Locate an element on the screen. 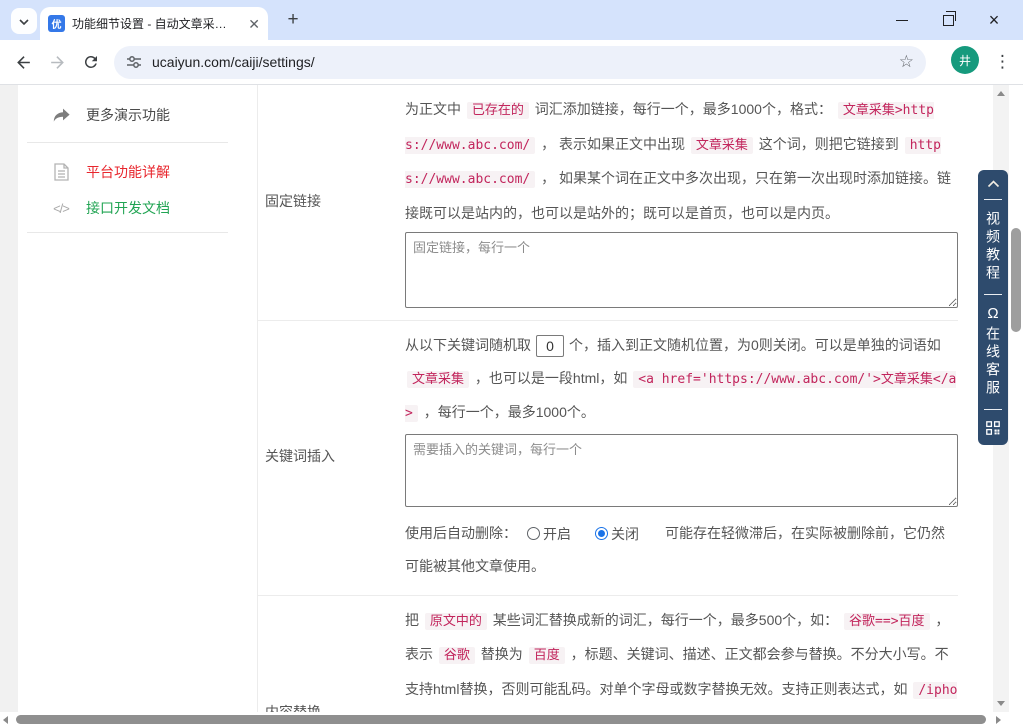 The height and width of the screenshot is (727, 1023). chevron-up-icon is located at coordinates (993, 184).